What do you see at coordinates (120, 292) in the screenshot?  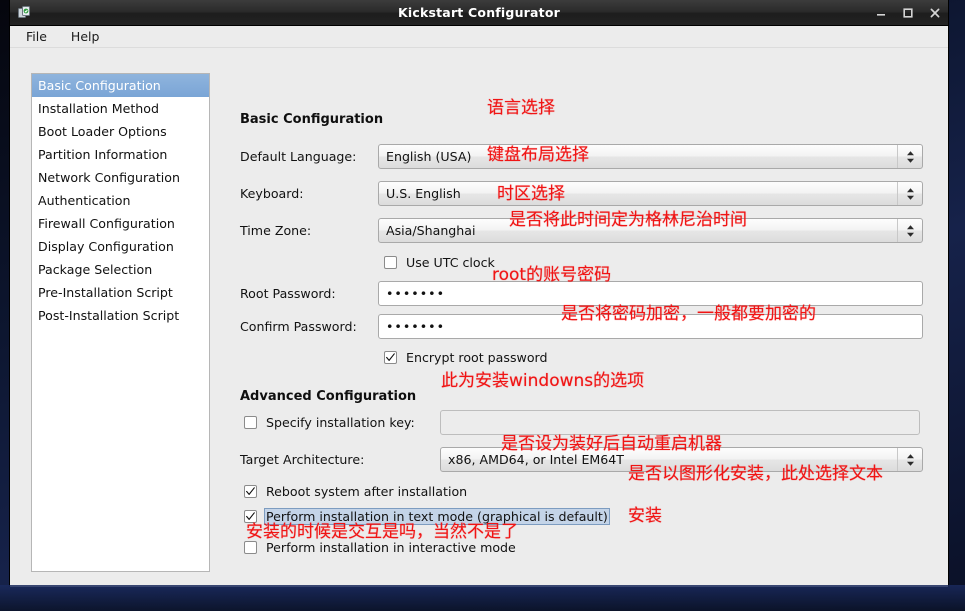 I see `sidebar-item-pre-installation-script: Pre-Installation Script` at bounding box center [120, 292].